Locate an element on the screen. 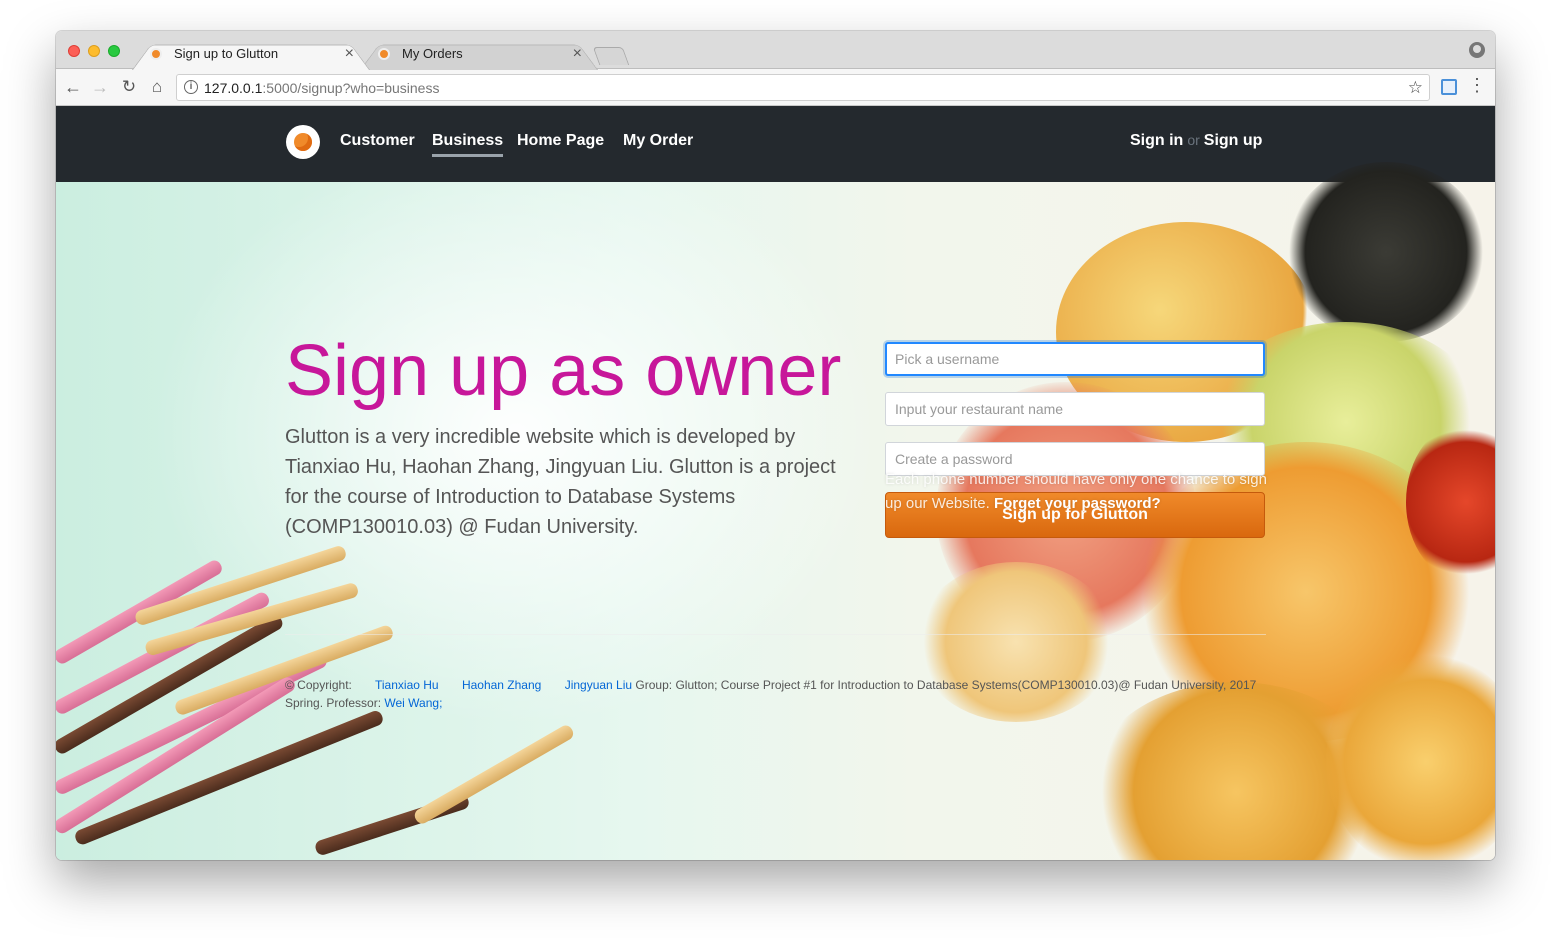 Image resolution: width=1551 pixels, height=941 pixels. address-bar: i 127.0.0.1:5000/signup?who=business ☆ is located at coordinates (803, 87).